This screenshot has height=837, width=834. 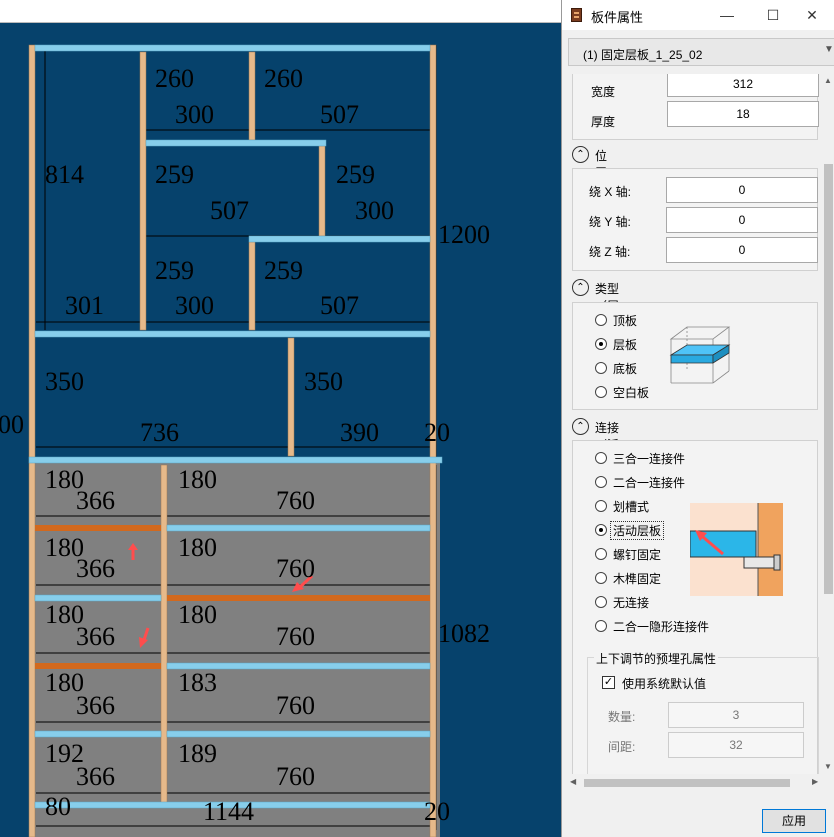 What do you see at coordinates (622, 747) in the screenshot?
I see `spacing-label: 间距:` at bounding box center [622, 747].